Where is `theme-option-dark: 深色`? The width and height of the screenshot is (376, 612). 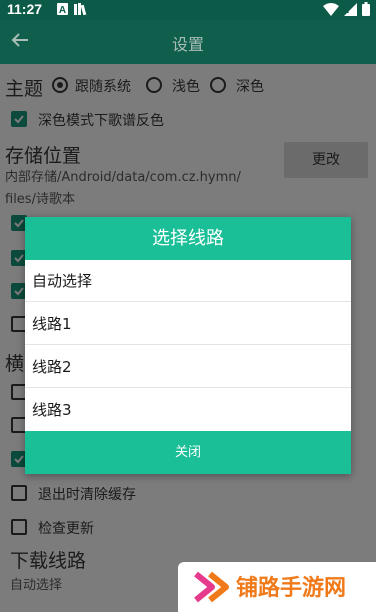 theme-option-dark: 深色 is located at coordinates (250, 86).